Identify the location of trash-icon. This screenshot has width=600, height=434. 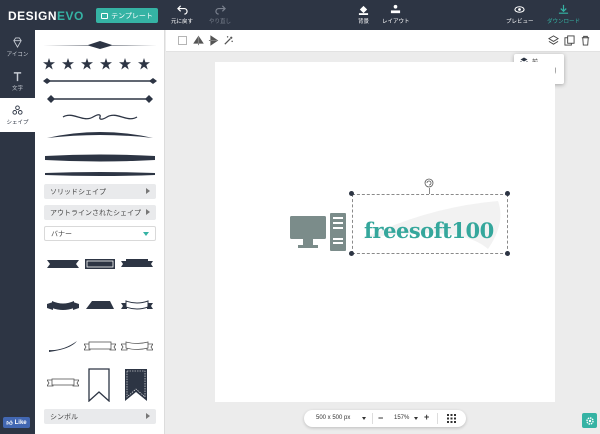
(585, 40).